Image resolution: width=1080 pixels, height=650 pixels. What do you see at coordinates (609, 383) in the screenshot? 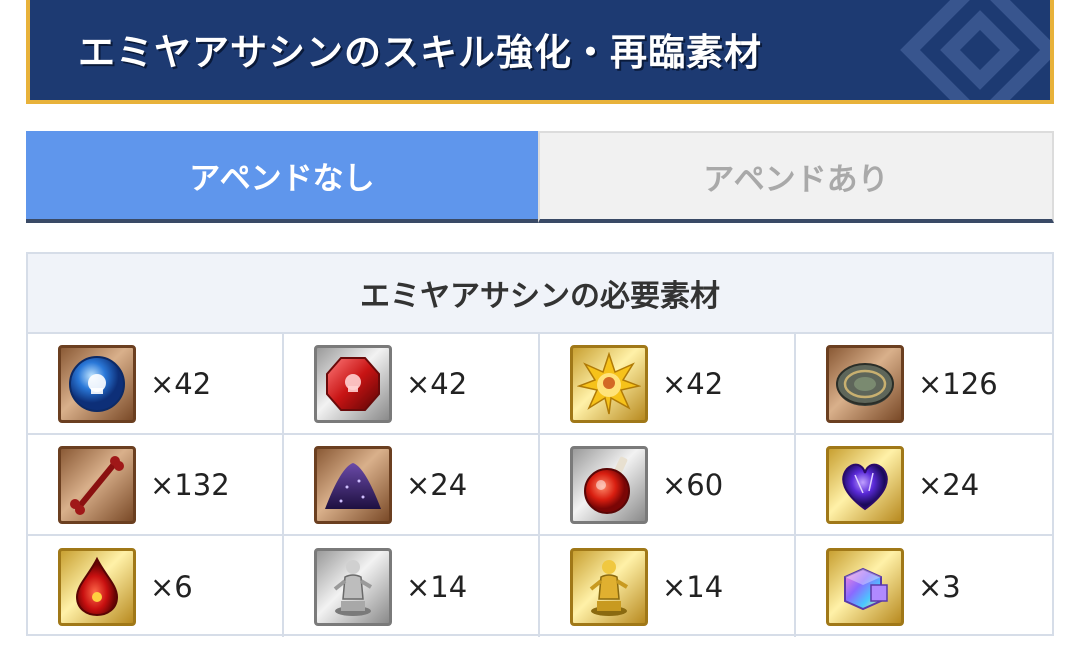
I see `gold-gem-icon` at bounding box center [609, 383].